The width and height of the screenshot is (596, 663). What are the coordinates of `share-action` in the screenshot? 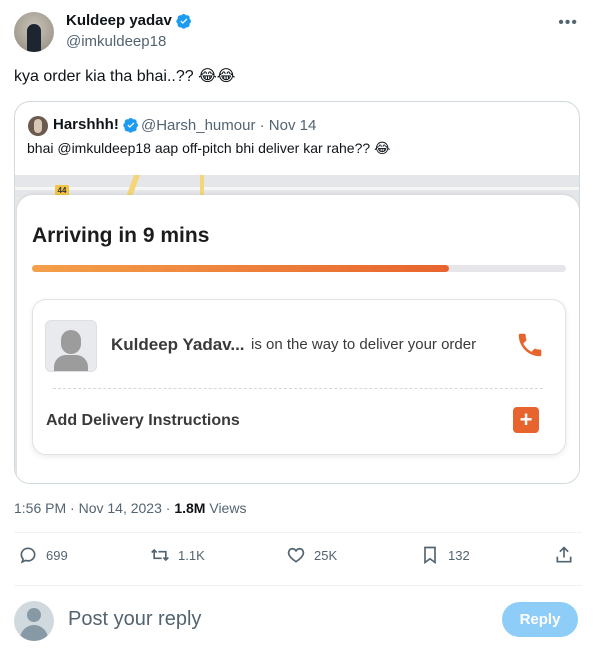 It's located at (564, 555).